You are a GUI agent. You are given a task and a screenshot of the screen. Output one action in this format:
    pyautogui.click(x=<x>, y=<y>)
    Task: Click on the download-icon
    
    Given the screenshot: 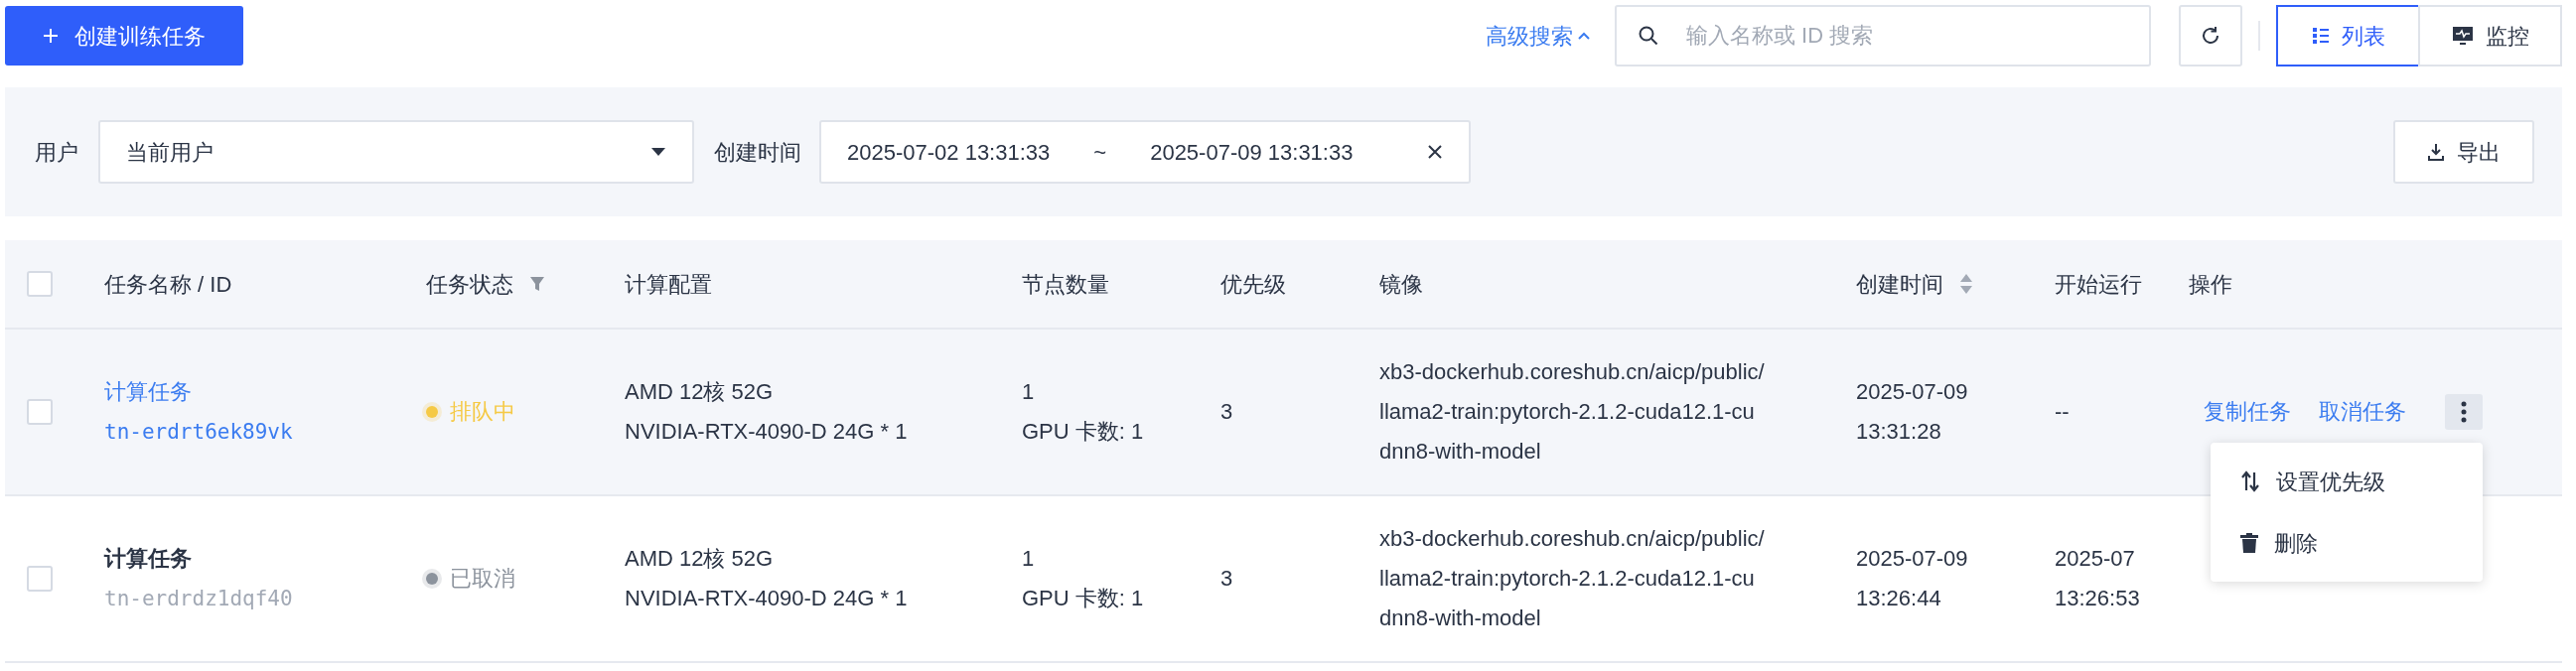 What is the action you would take?
    pyautogui.click(x=2436, y=152)
    